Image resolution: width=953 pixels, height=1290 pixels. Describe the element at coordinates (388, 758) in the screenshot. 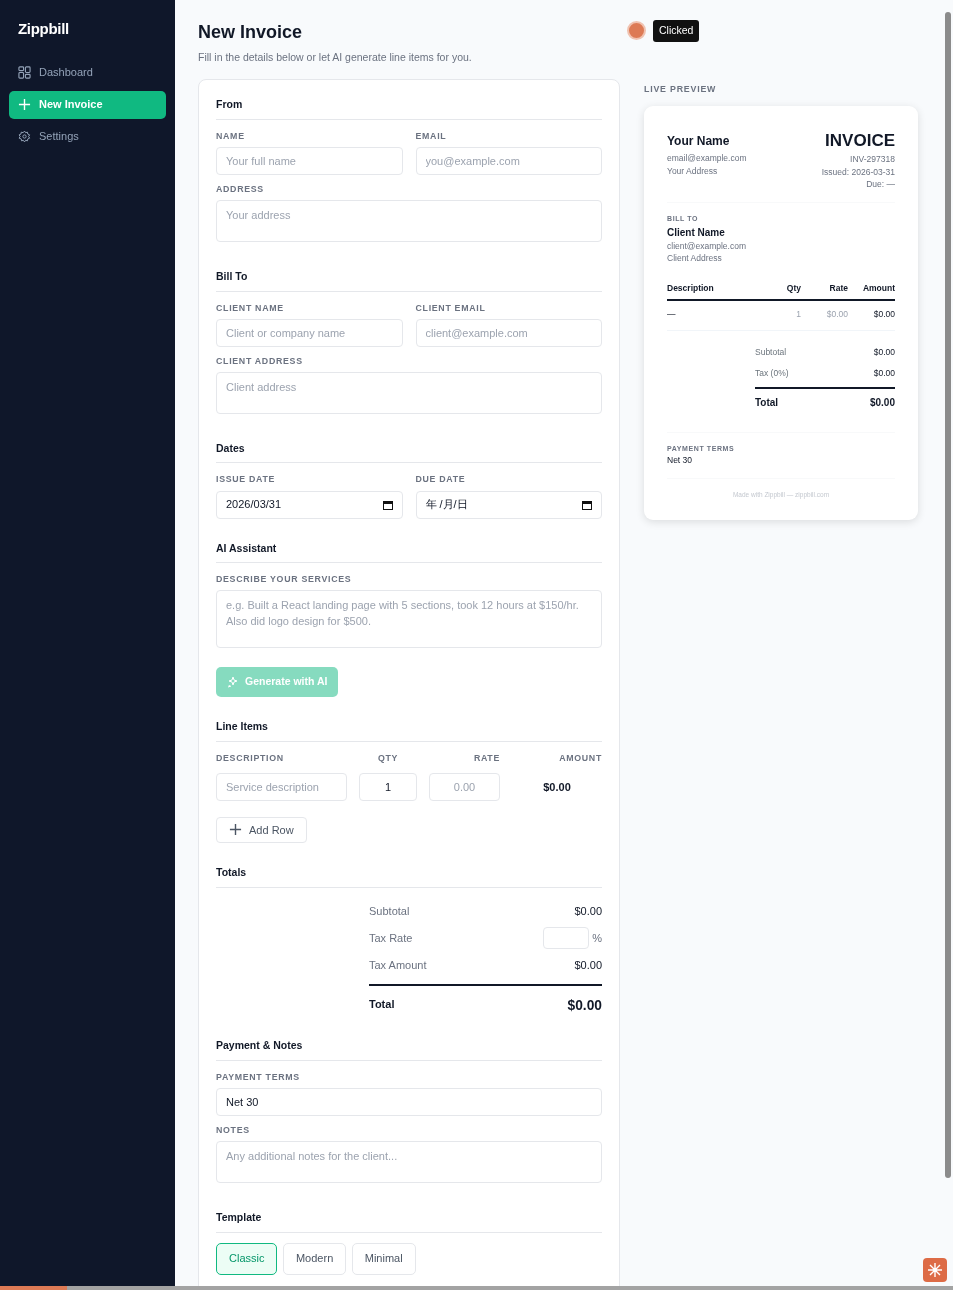

I see `column-header: QTY` at that location.